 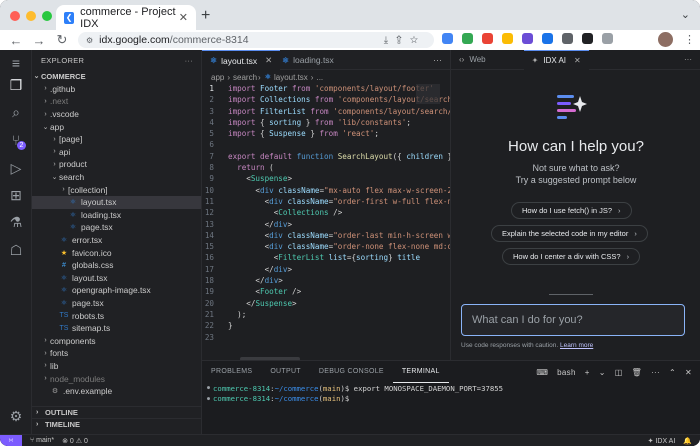 What do you see at coordinates (116, 215) in the screenshot?
I see `tree-file: ⚛ loading.tsx` at bounding box center [116, 215].